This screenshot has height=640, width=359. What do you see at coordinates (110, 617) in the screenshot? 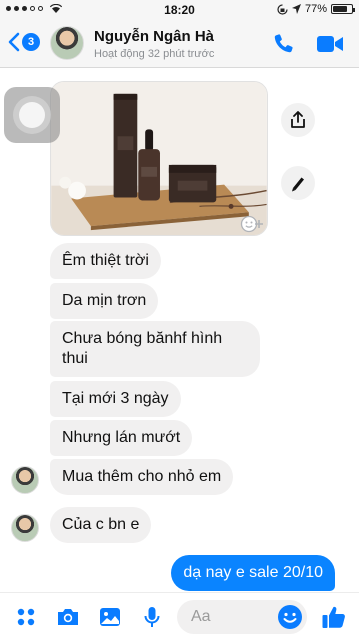
I see `gallery-icon` at bounding box center [110, 617].